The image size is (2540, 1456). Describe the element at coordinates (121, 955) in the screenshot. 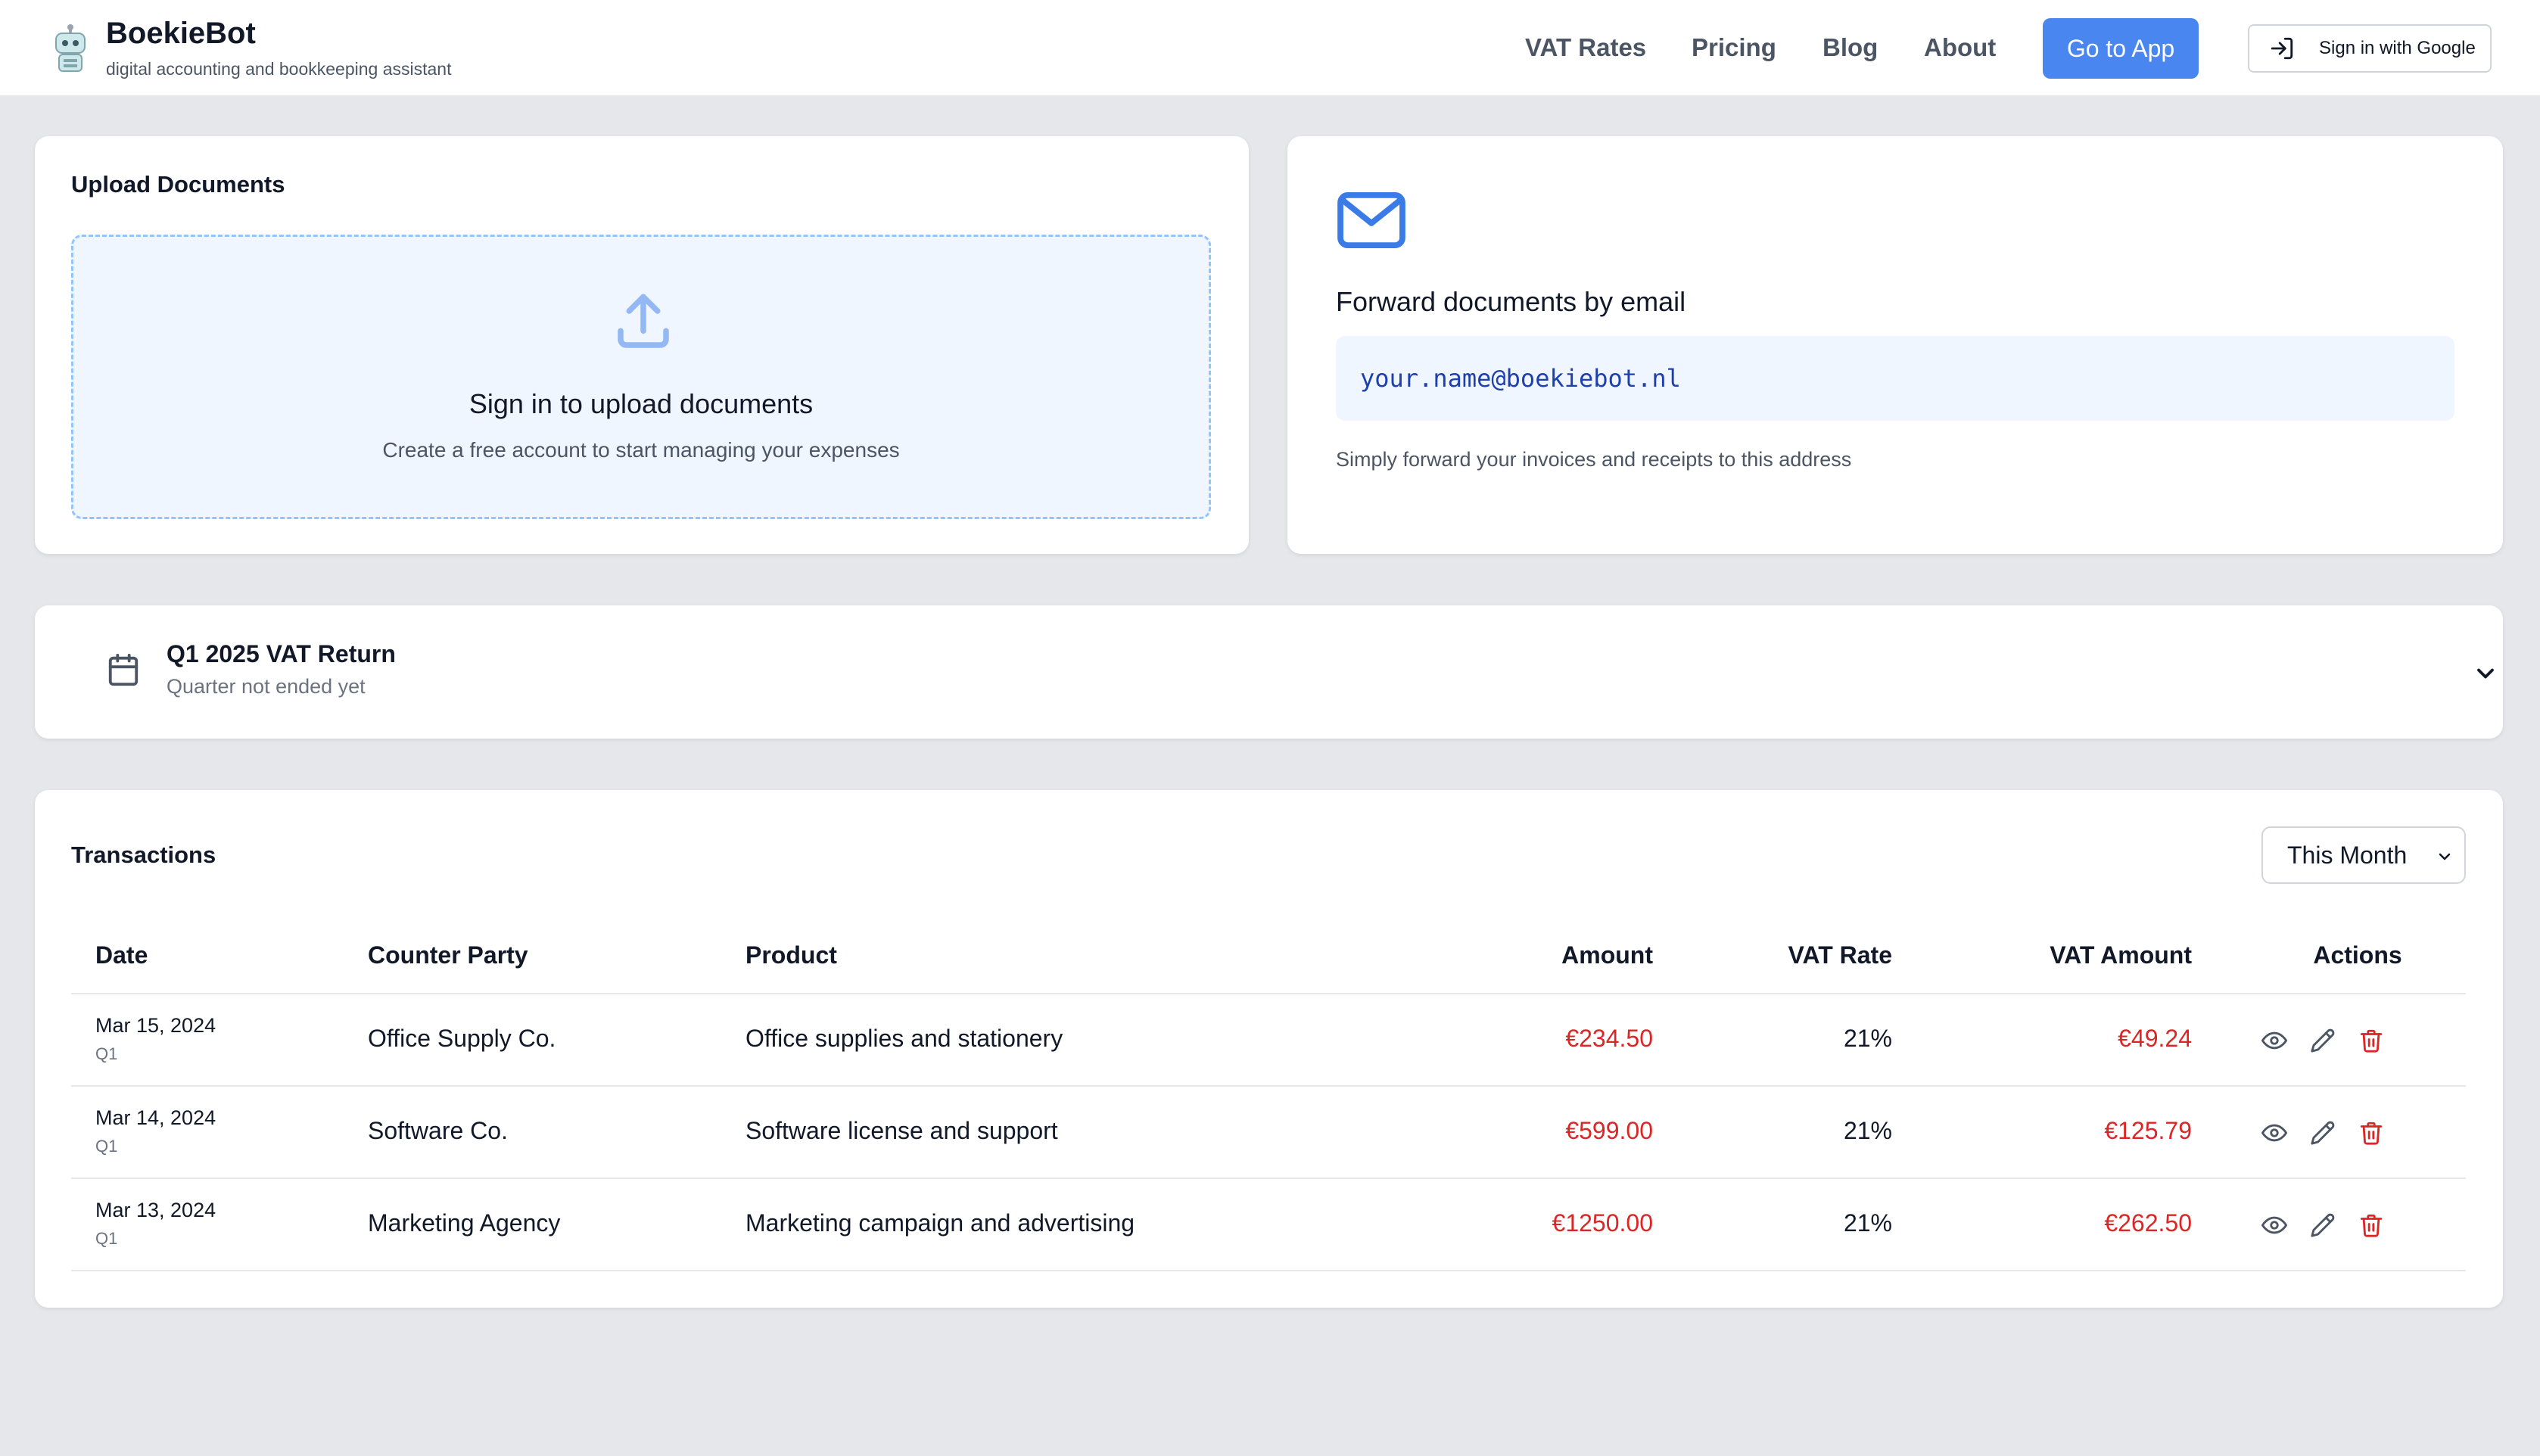

I see `column-header-date: Date` at that location.